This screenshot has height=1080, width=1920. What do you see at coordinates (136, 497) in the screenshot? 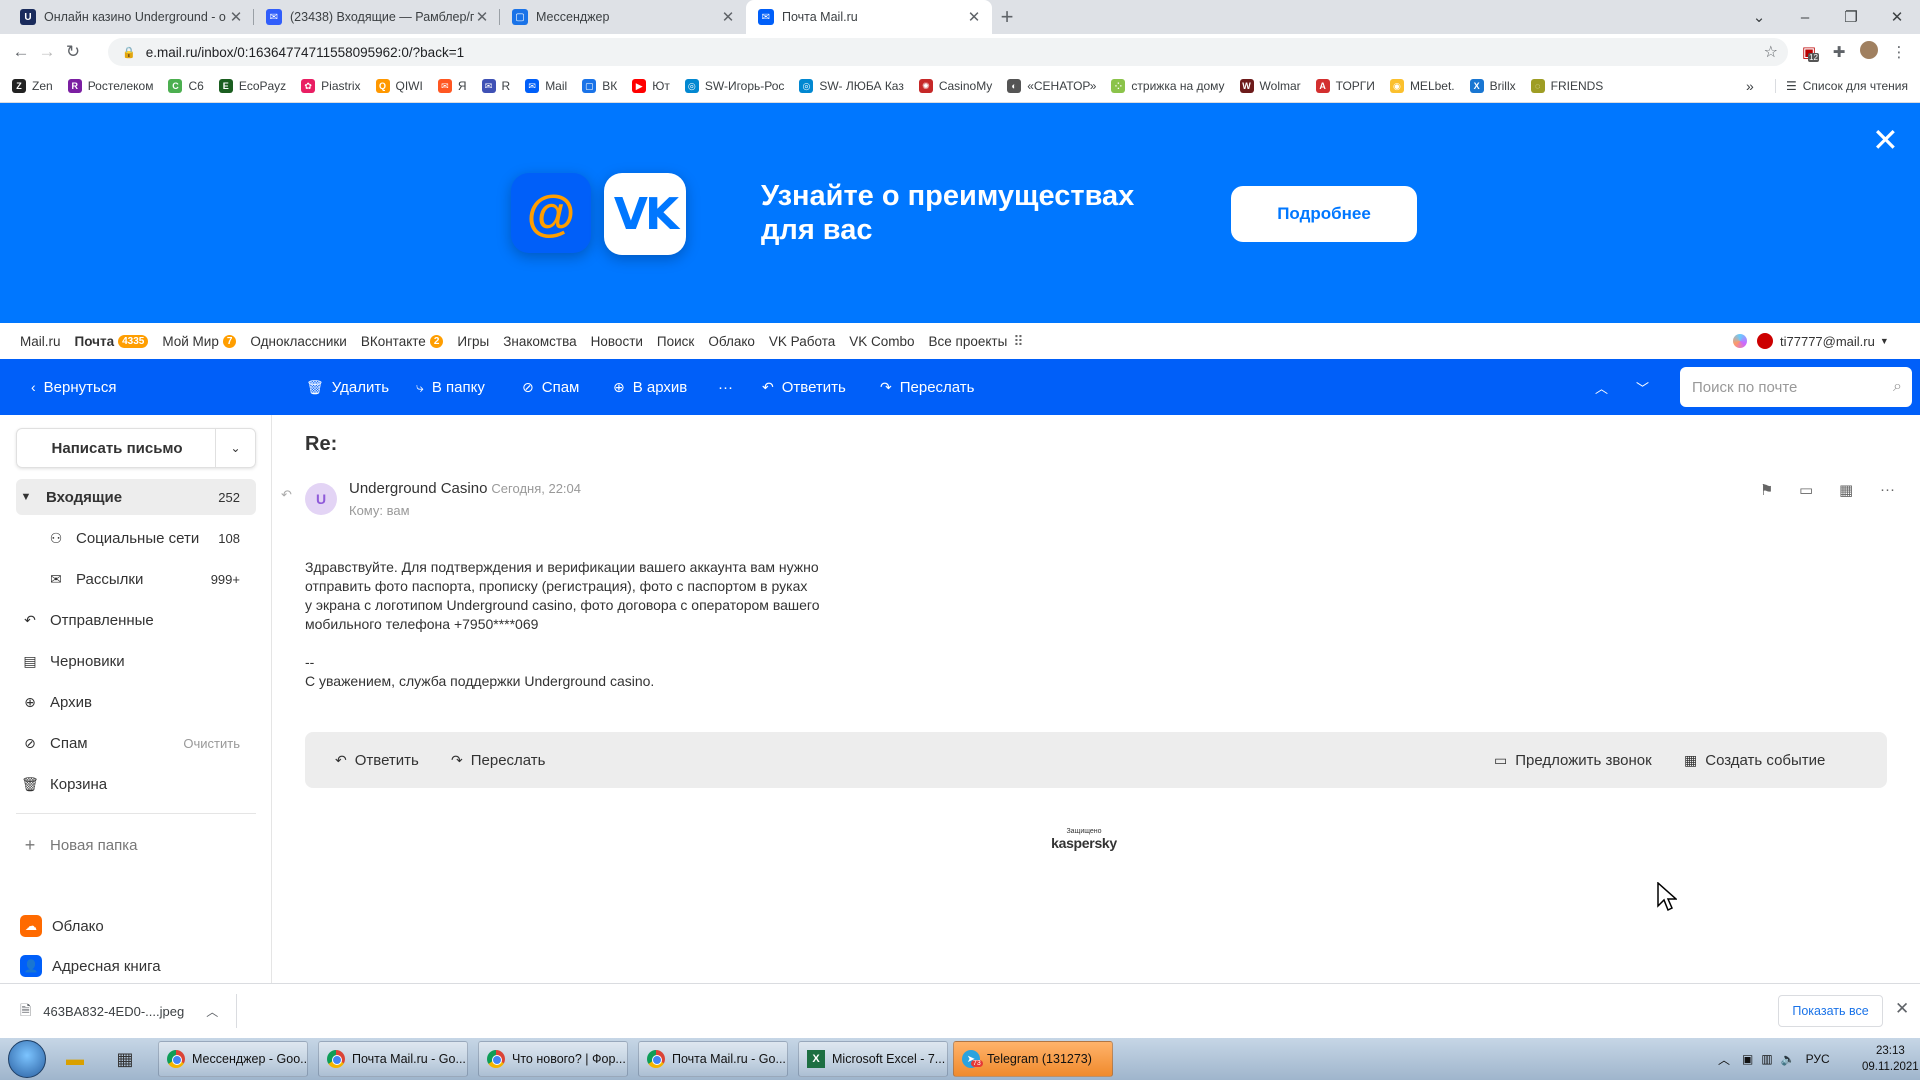
I see `folder-inbox: ▼ Входящие 252` at bounding box center [136, 497].